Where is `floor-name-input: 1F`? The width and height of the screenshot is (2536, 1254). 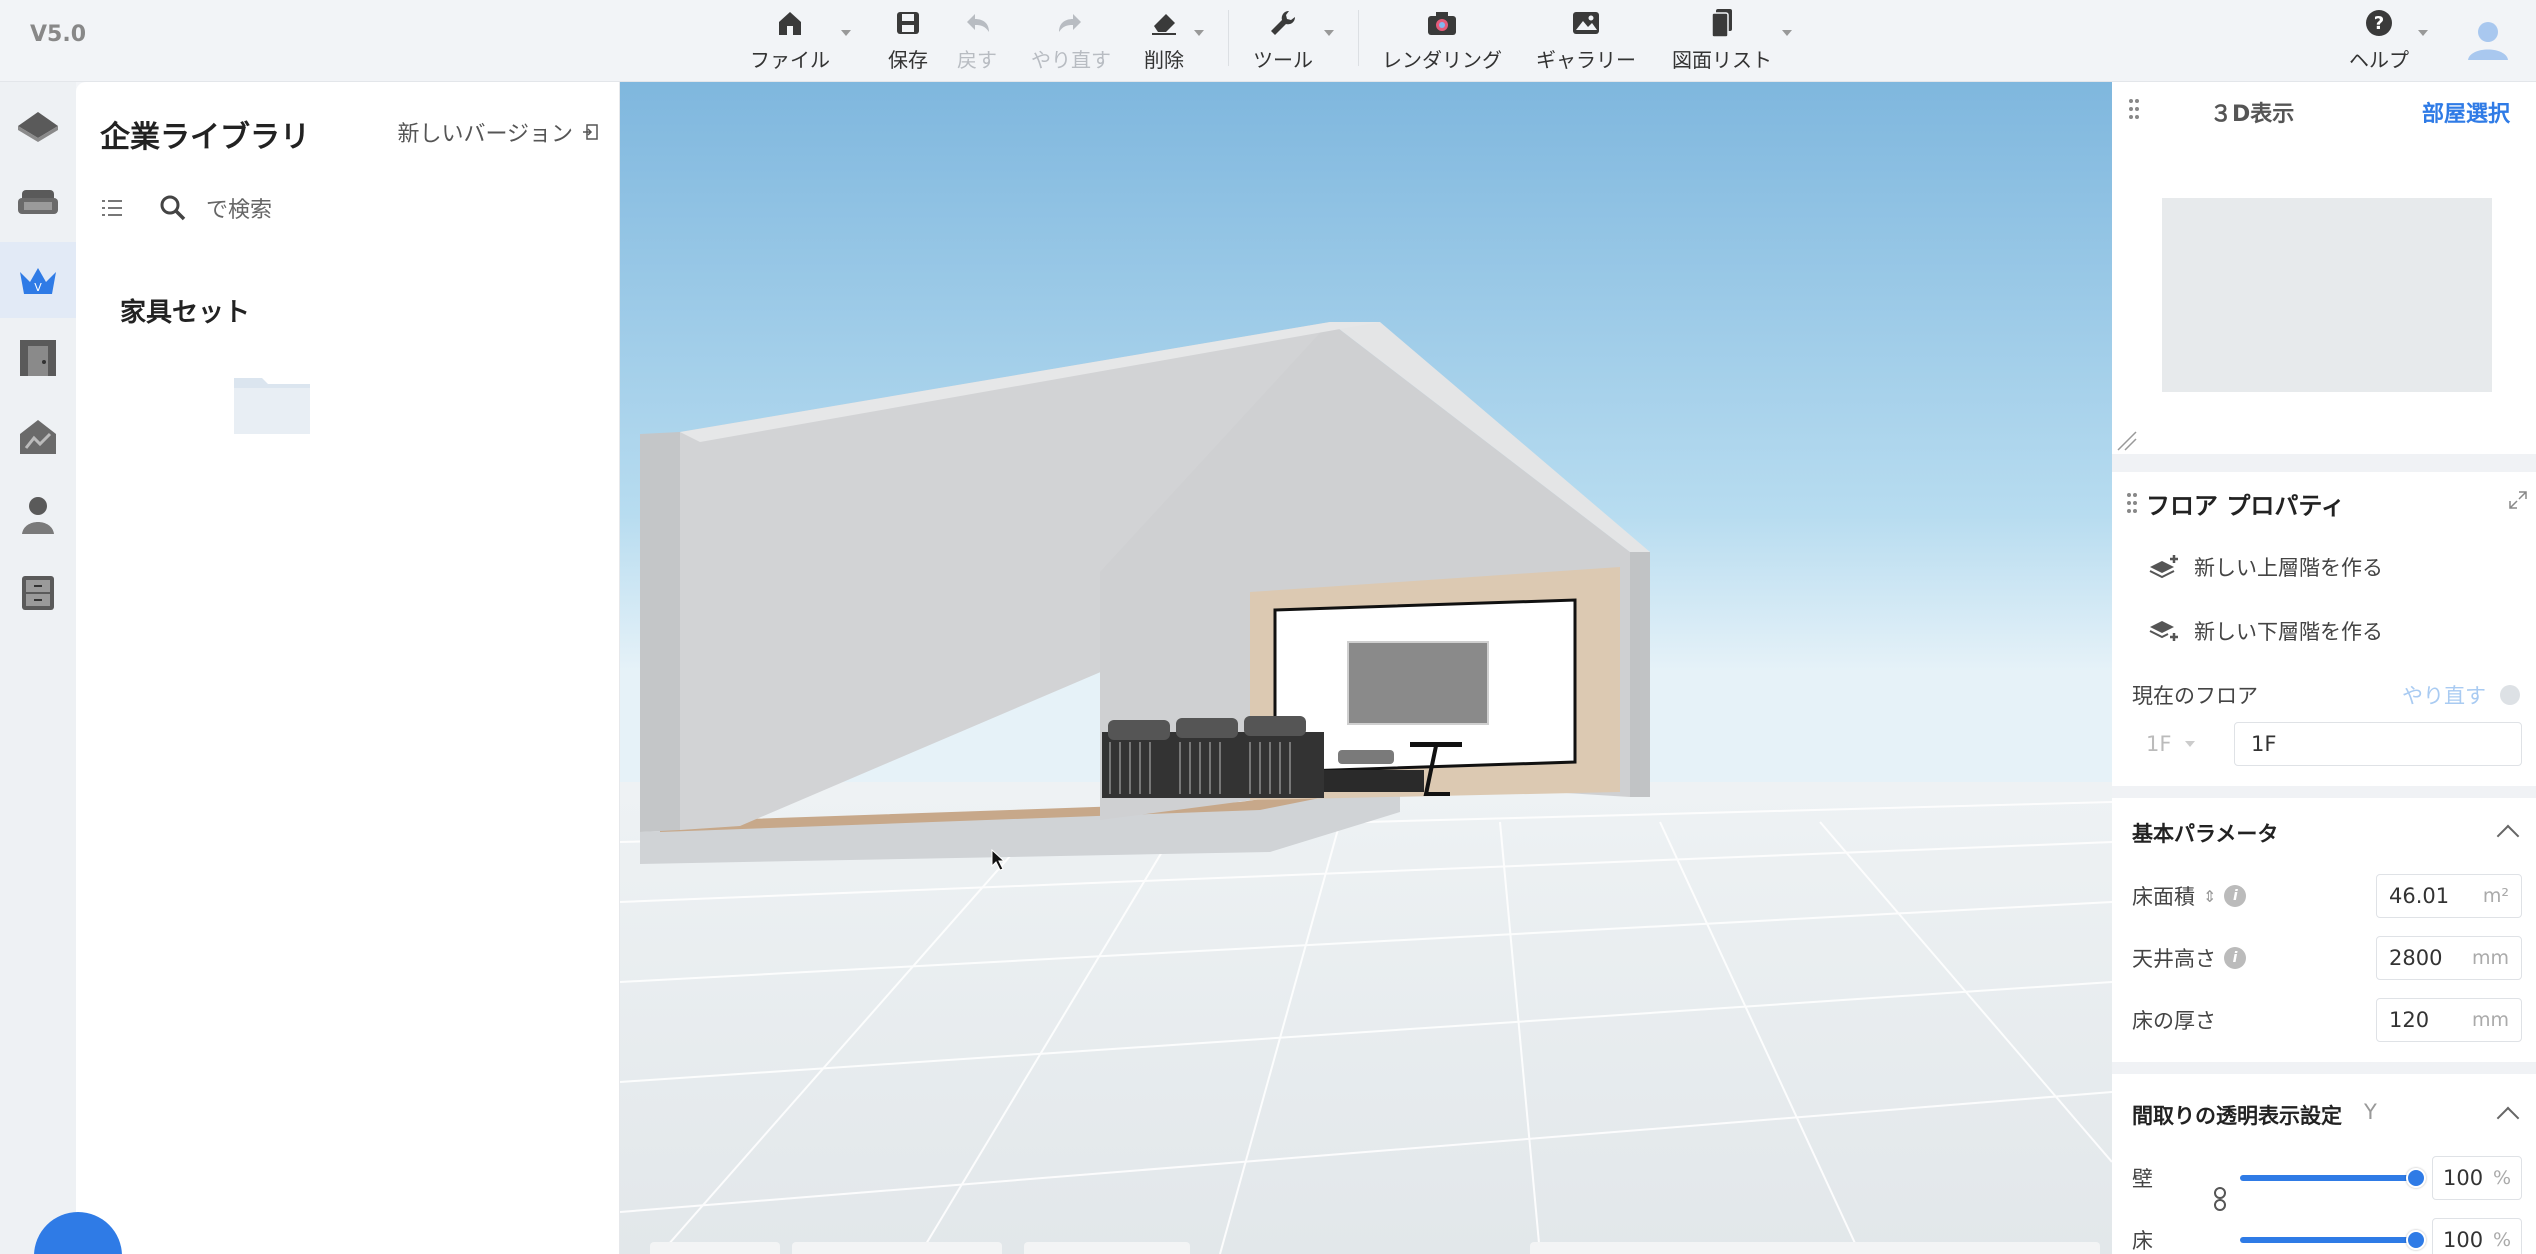 floor-name-input: 1F is located at coordinates (2378, 744).